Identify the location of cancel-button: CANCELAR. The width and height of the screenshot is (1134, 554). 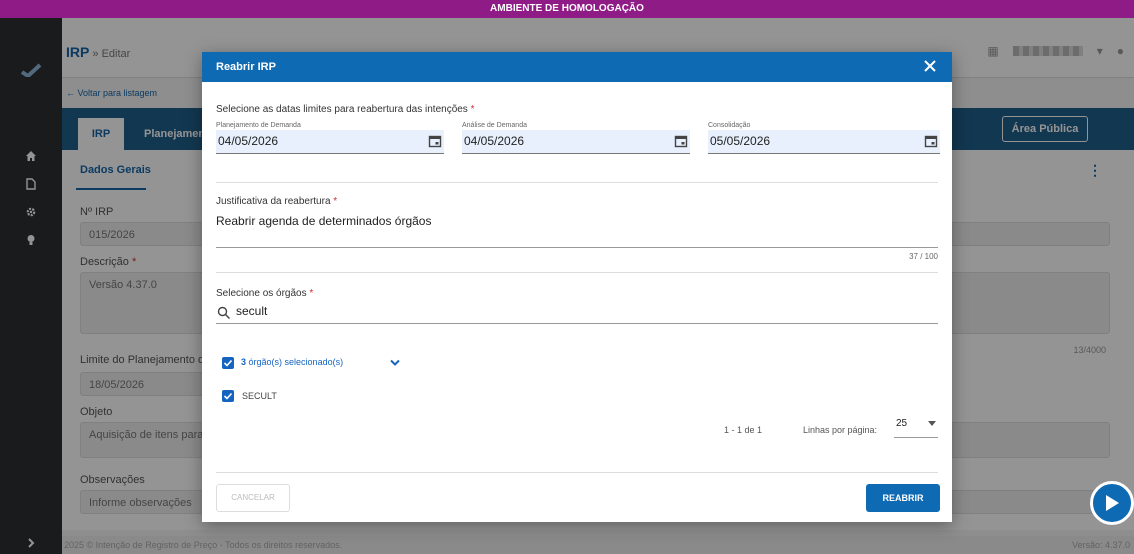
(253, 498).